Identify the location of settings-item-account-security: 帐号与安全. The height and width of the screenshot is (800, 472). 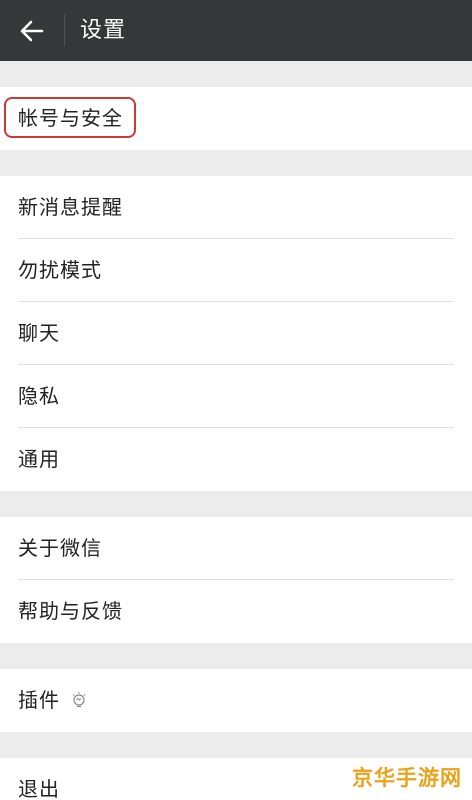
(236, 118).